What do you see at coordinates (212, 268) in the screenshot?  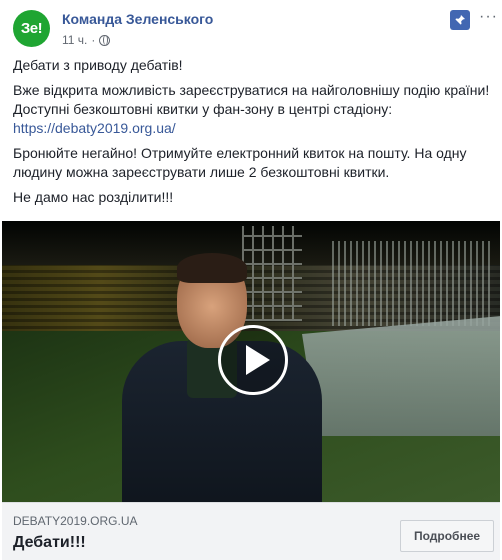 I see `speaker-hair` at bounding box center [212, 268].